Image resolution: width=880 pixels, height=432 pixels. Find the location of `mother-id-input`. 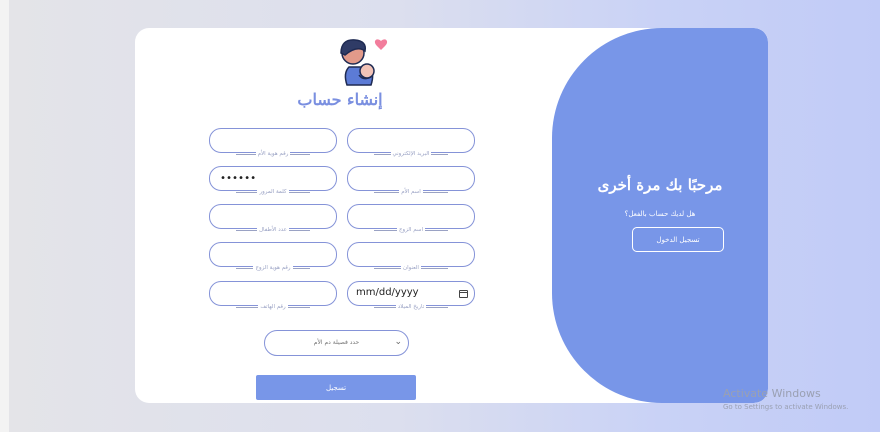

mother-id-input is located at coordinates (264, 140).